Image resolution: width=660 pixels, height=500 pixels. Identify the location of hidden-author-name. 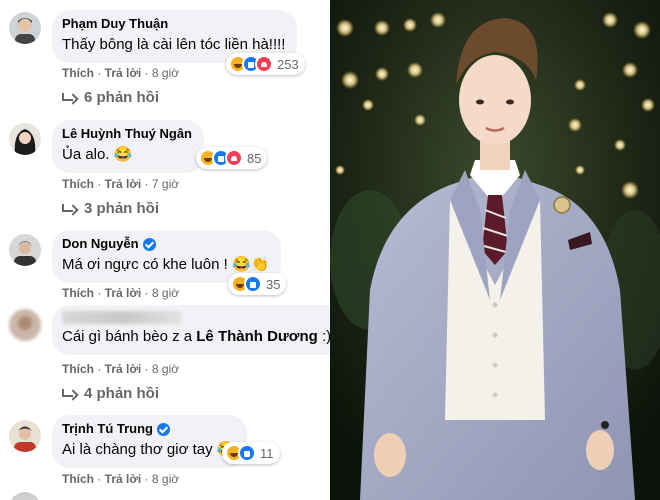
(122, 317).